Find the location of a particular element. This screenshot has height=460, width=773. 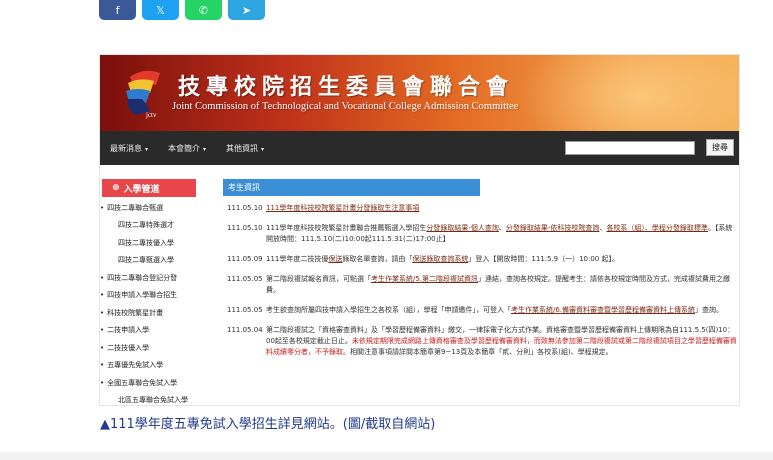

news-segment: 考生欲查詢所屬四技申請入學招生之各校系（組），學程「申請繳件」，可登入「 is located at coordinates (388, 310).